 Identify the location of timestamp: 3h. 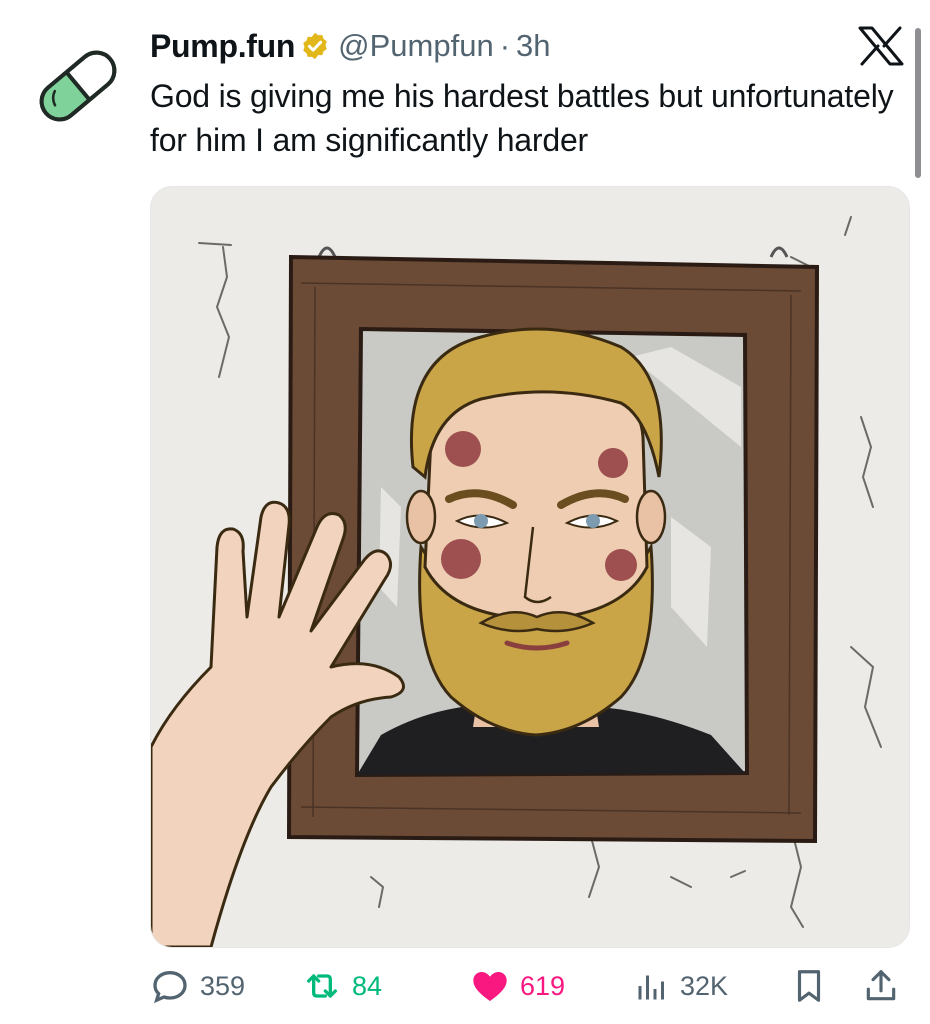
(533, 46).